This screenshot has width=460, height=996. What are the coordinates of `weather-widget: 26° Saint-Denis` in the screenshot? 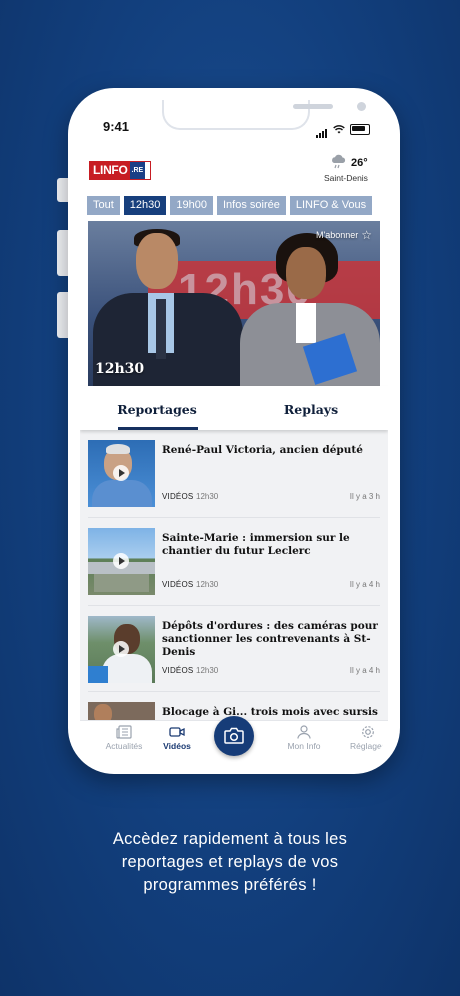 It's located at (353, 171).